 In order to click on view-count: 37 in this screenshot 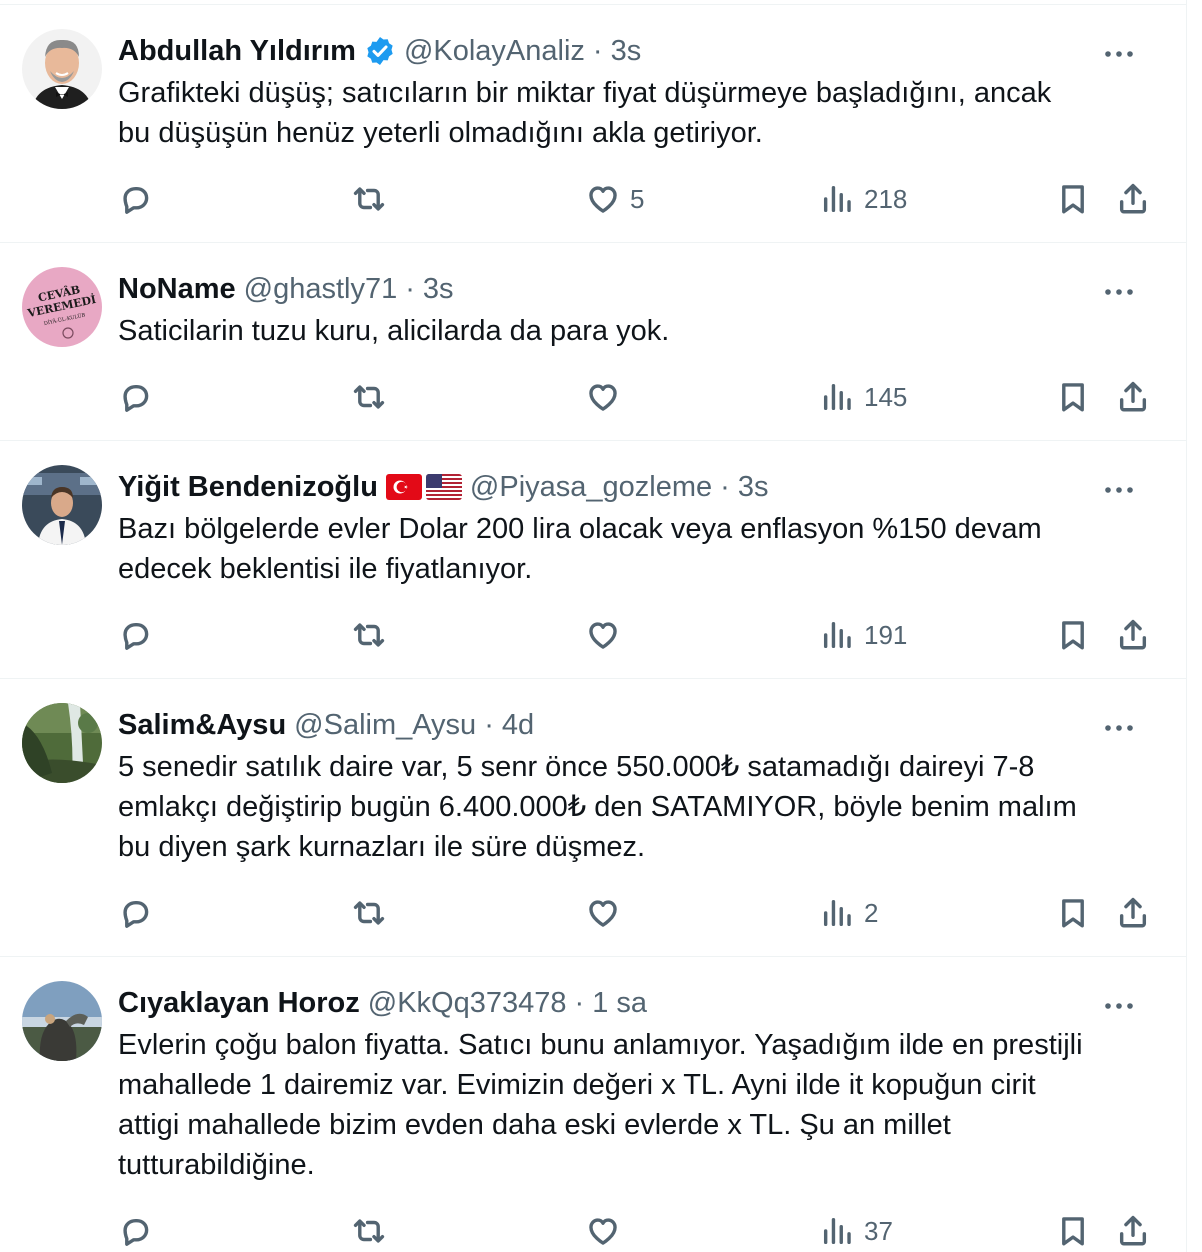, I will do `click(878, 1230)`.